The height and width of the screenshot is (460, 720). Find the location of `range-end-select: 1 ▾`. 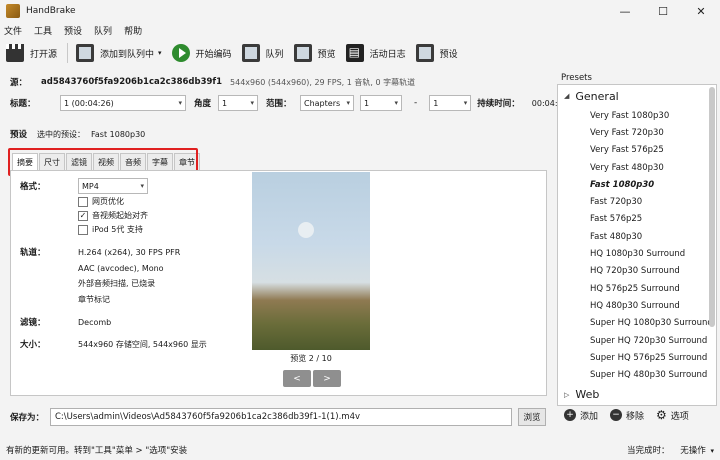

range-end-select: 1 ▾ is located at coordinates (450, 103).